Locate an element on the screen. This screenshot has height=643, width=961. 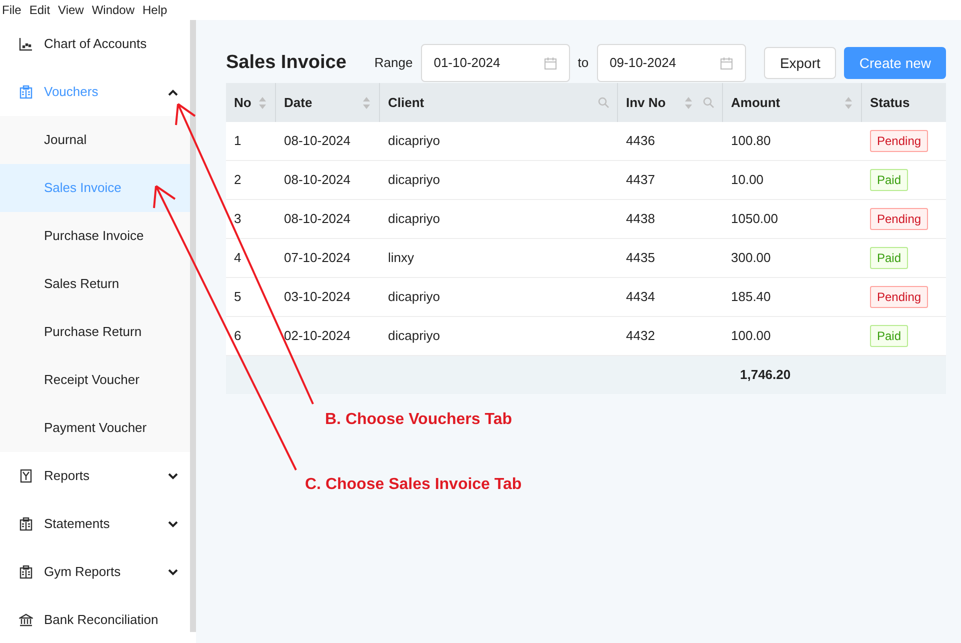
table-cell-text: 4 is located at coordinates (238, 258).